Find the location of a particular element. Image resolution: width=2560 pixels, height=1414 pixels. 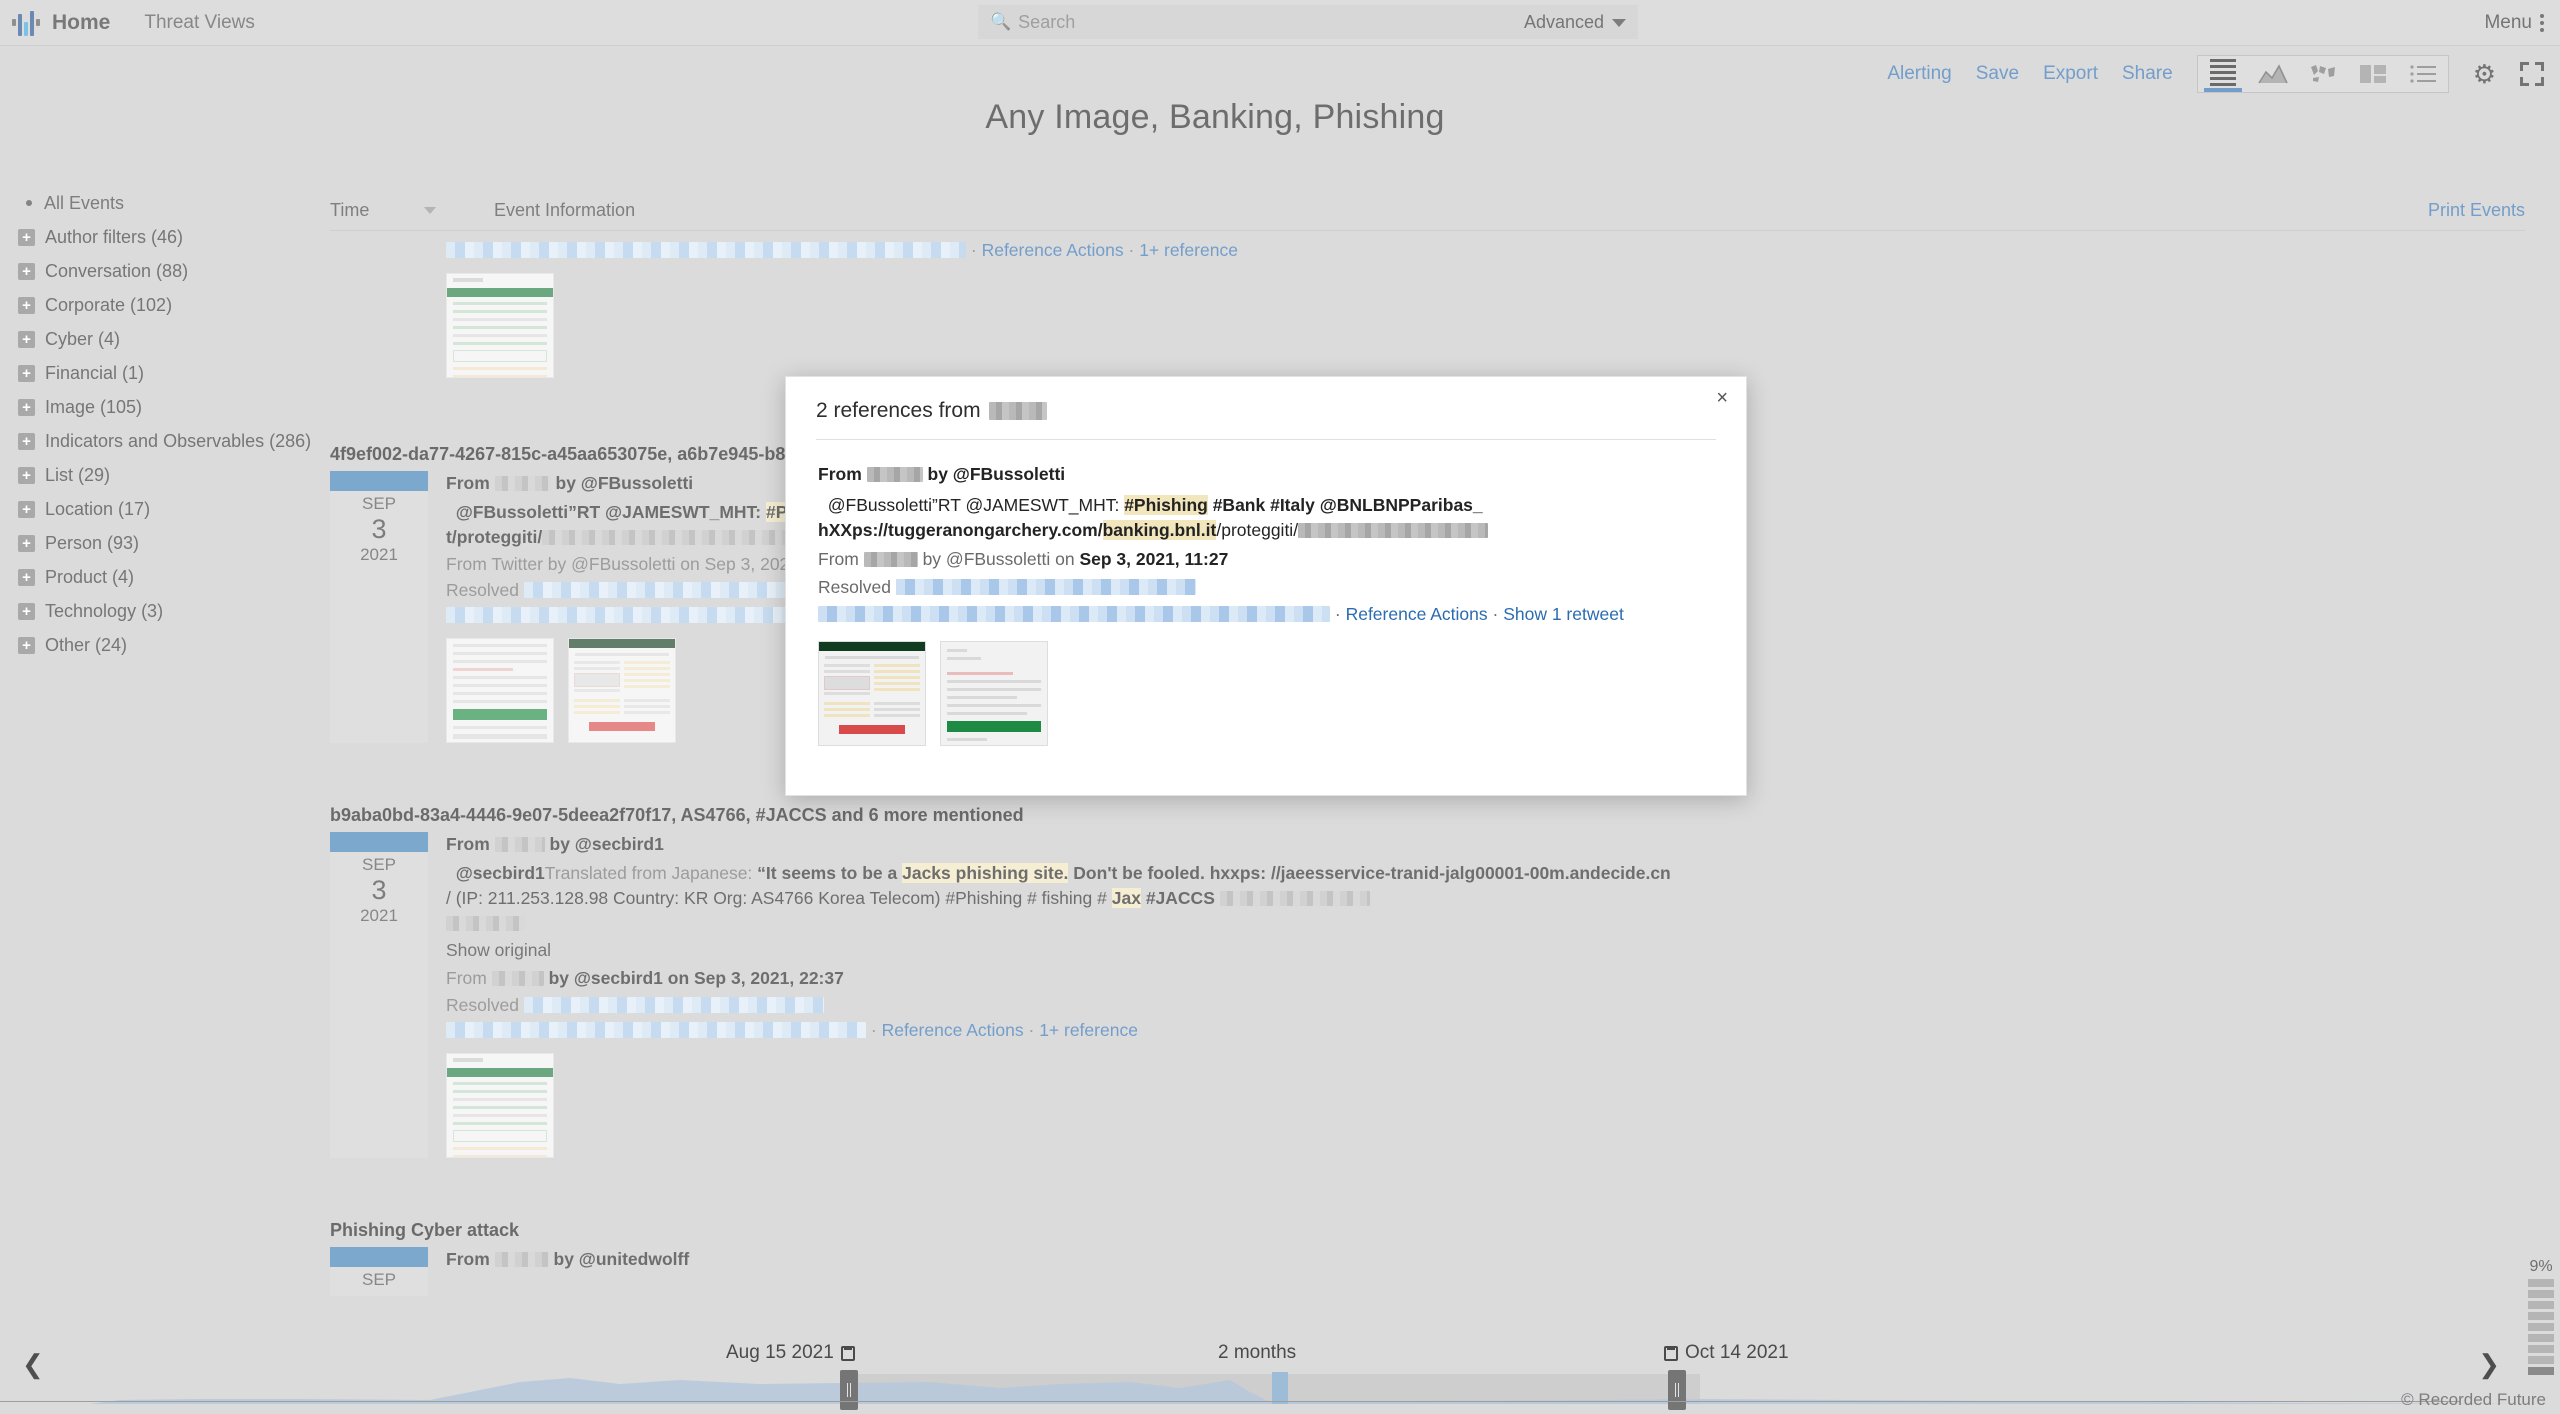

redacted-source is located at coordinates (894, 474).